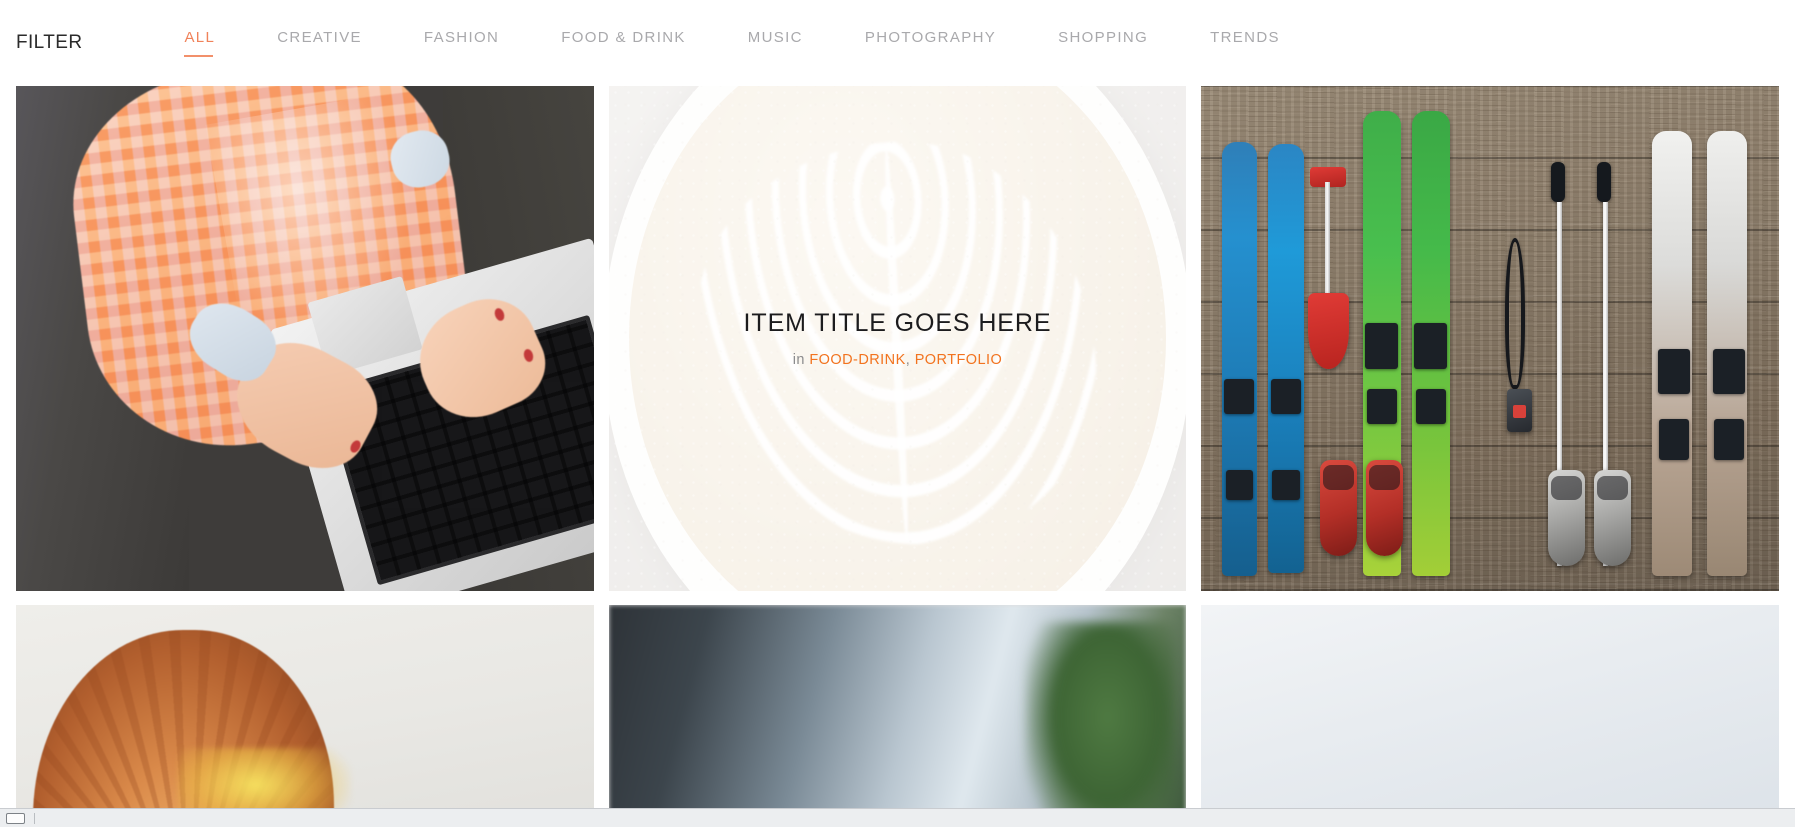 The image size is (1795, 827). I want to click on filter-item-food-drink: FOOD & DRINK, so click(623, 43).